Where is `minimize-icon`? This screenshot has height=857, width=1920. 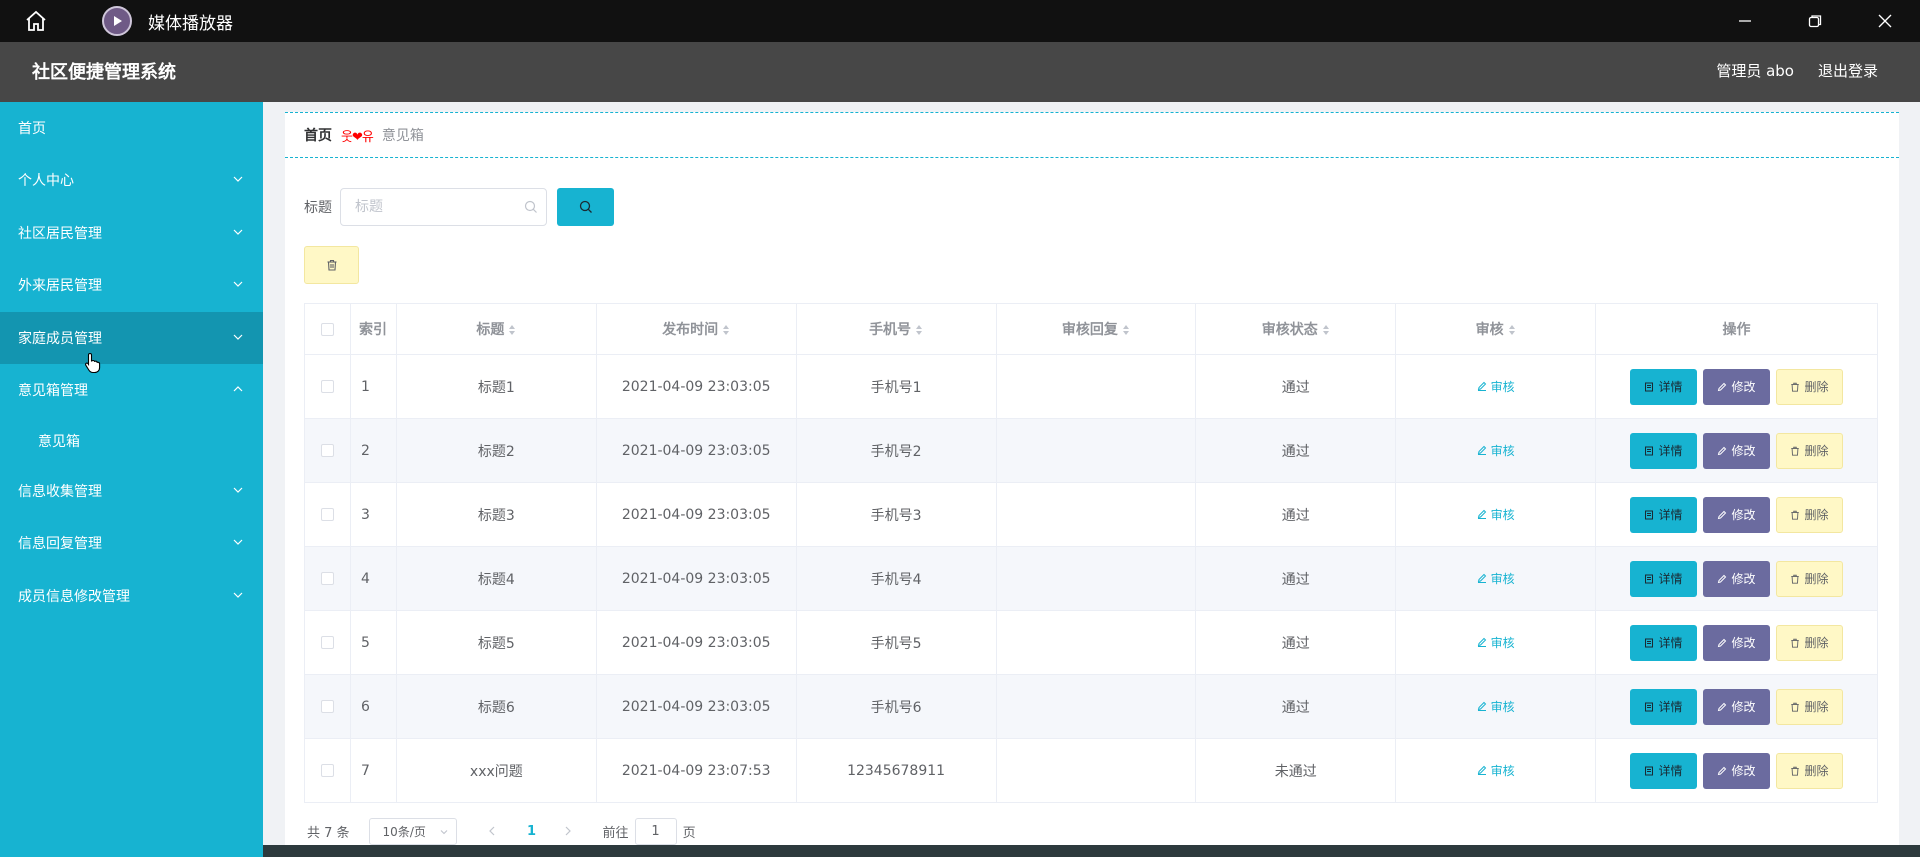
minimize-icon is located at coordinates (1745, 21).